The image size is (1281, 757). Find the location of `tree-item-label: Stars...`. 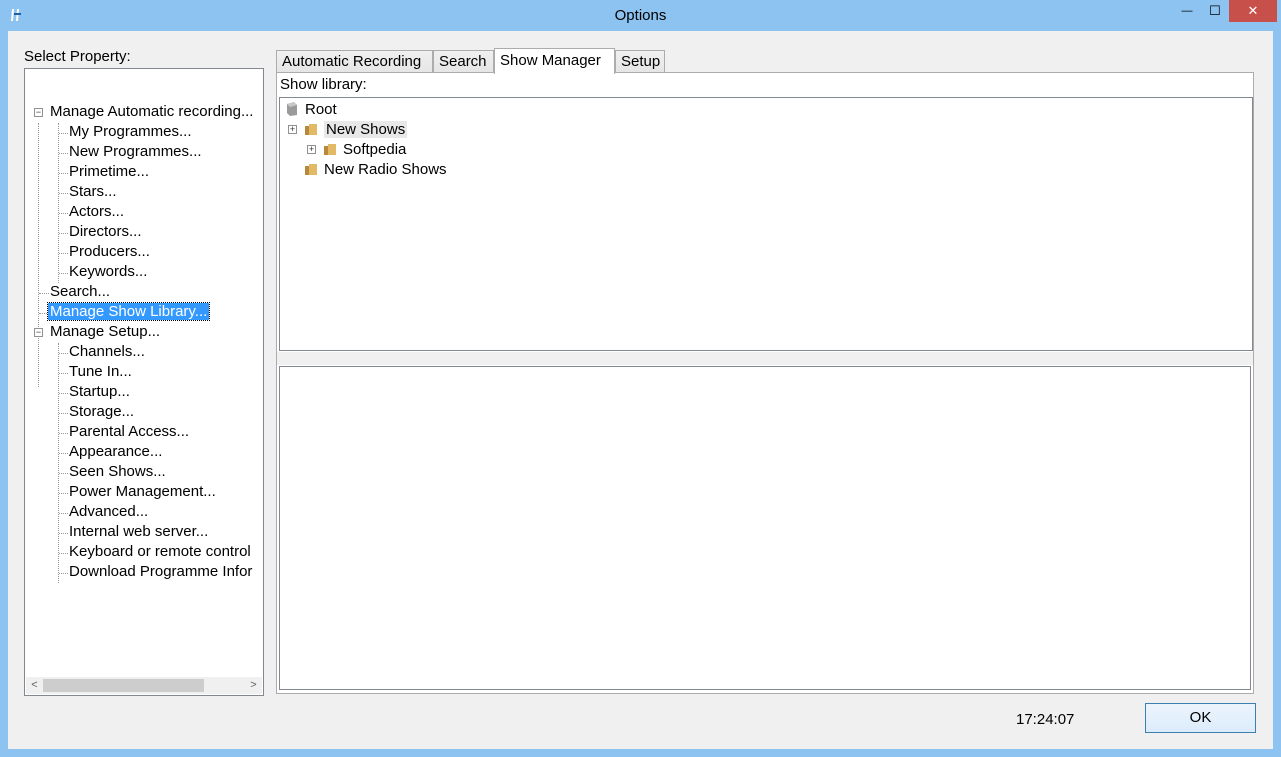

tree-item-label: Stars... is located at coordinates (93, 191).